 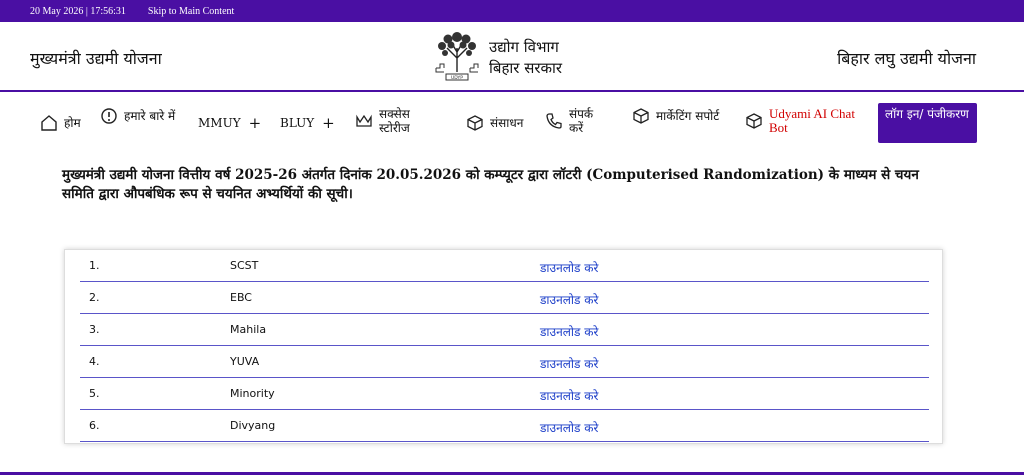 What do you see at coordinates (504, 394) in the screenshot?
I see `list-row: 5. Minority डाउनलोड करे` at bounding box center [504, 394].